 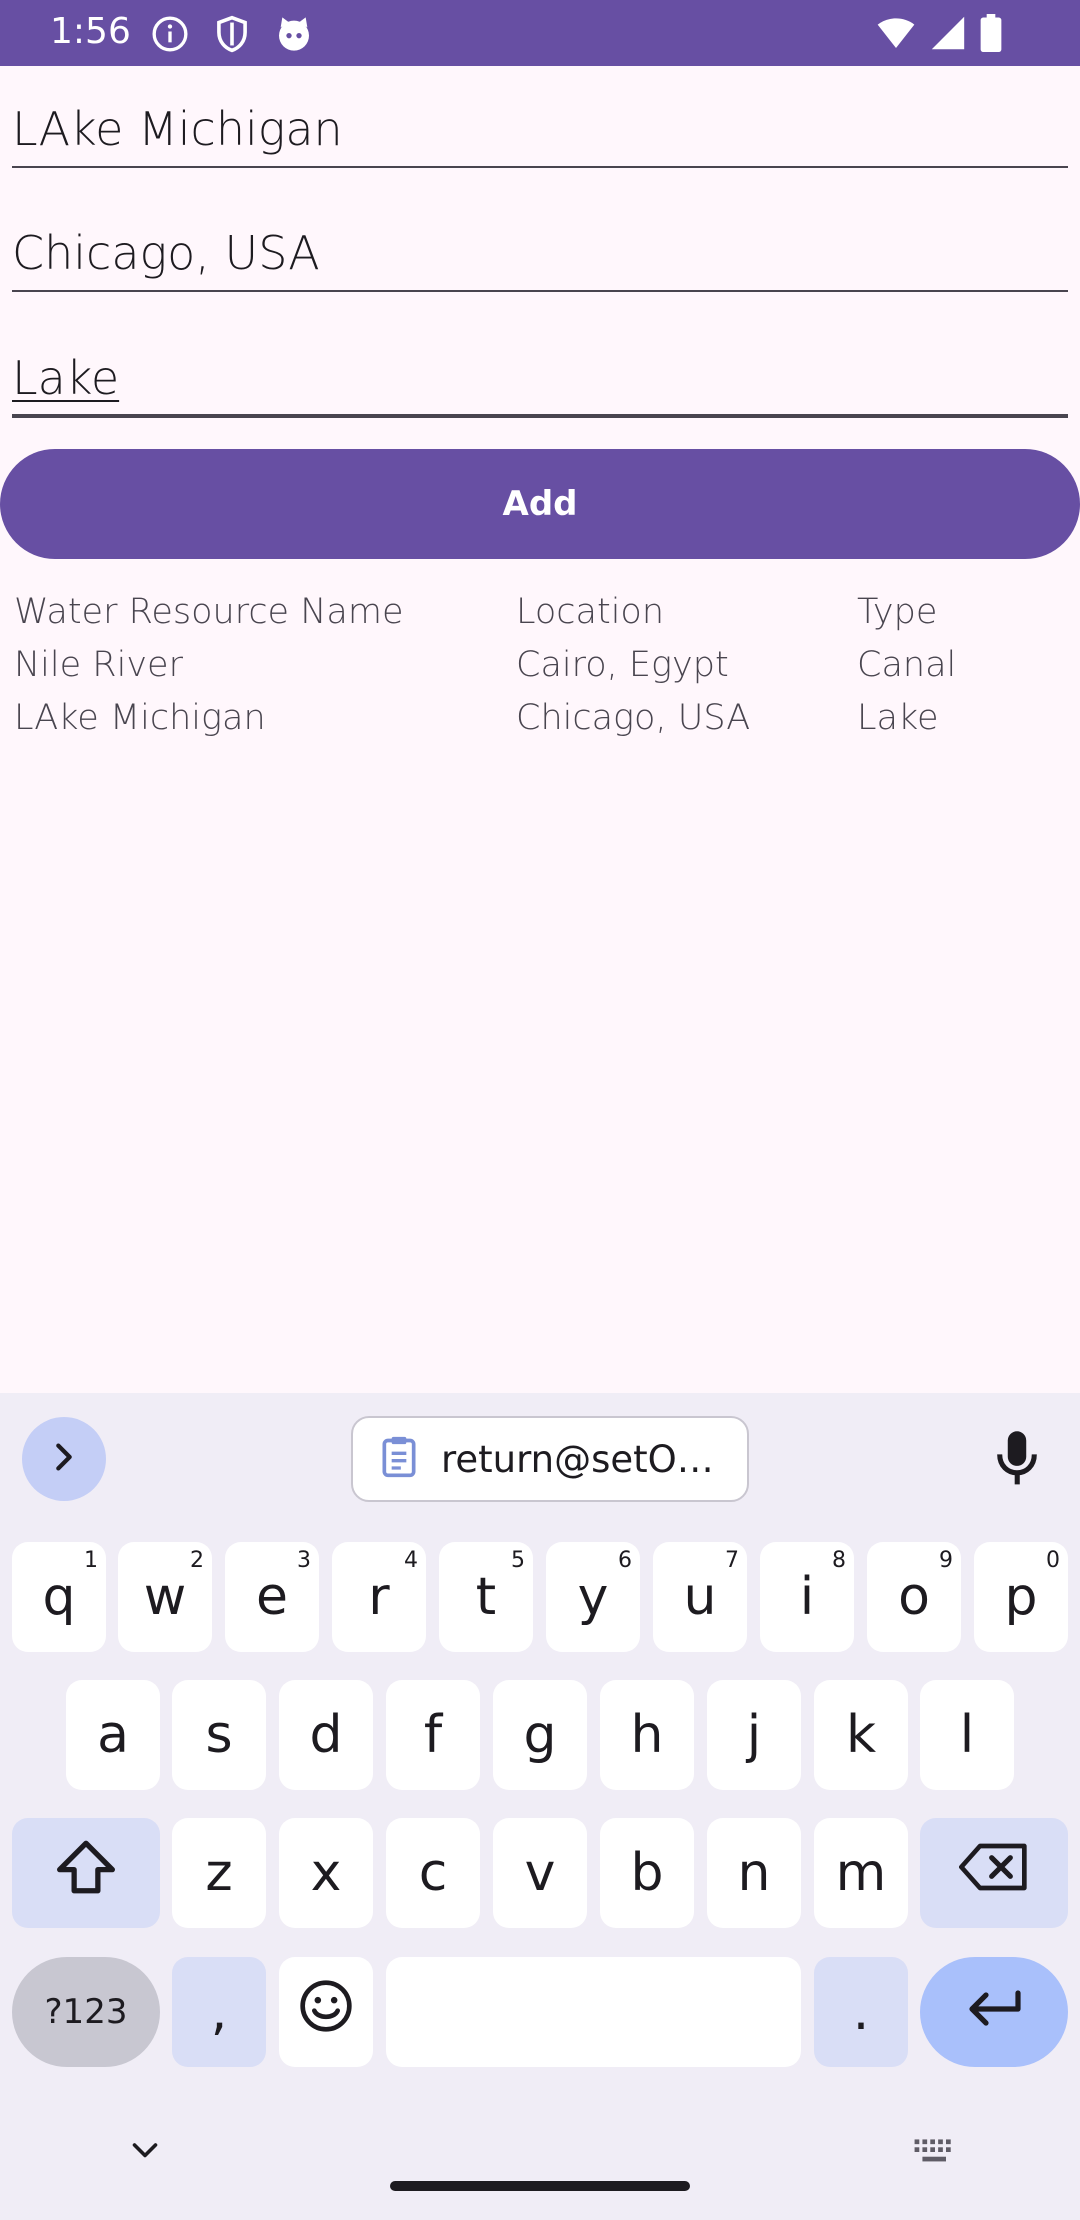 What do you see at coordinates (935, 2154) in the screenshot?
I see `keyboard-switcher-icon` at bounding box center [935, 2154].